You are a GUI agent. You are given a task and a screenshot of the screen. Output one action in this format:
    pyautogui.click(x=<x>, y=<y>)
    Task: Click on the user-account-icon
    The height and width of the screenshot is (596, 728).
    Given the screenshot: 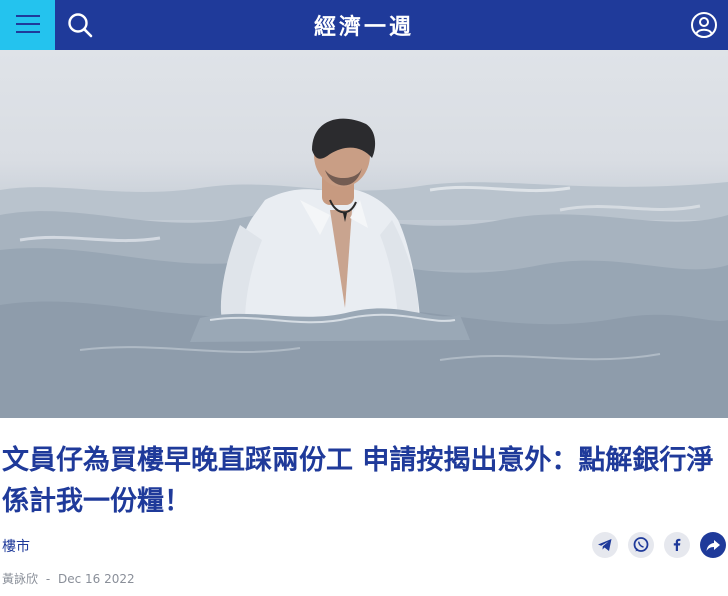 What is the action you would take?
    pyautogui.click(x=704, y=25)
    